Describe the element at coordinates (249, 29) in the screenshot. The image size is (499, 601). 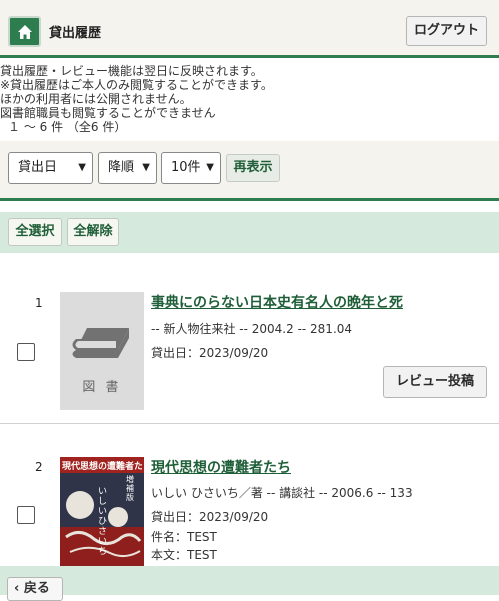
I see `header: 貸出履歴 ログアウト` at that location.